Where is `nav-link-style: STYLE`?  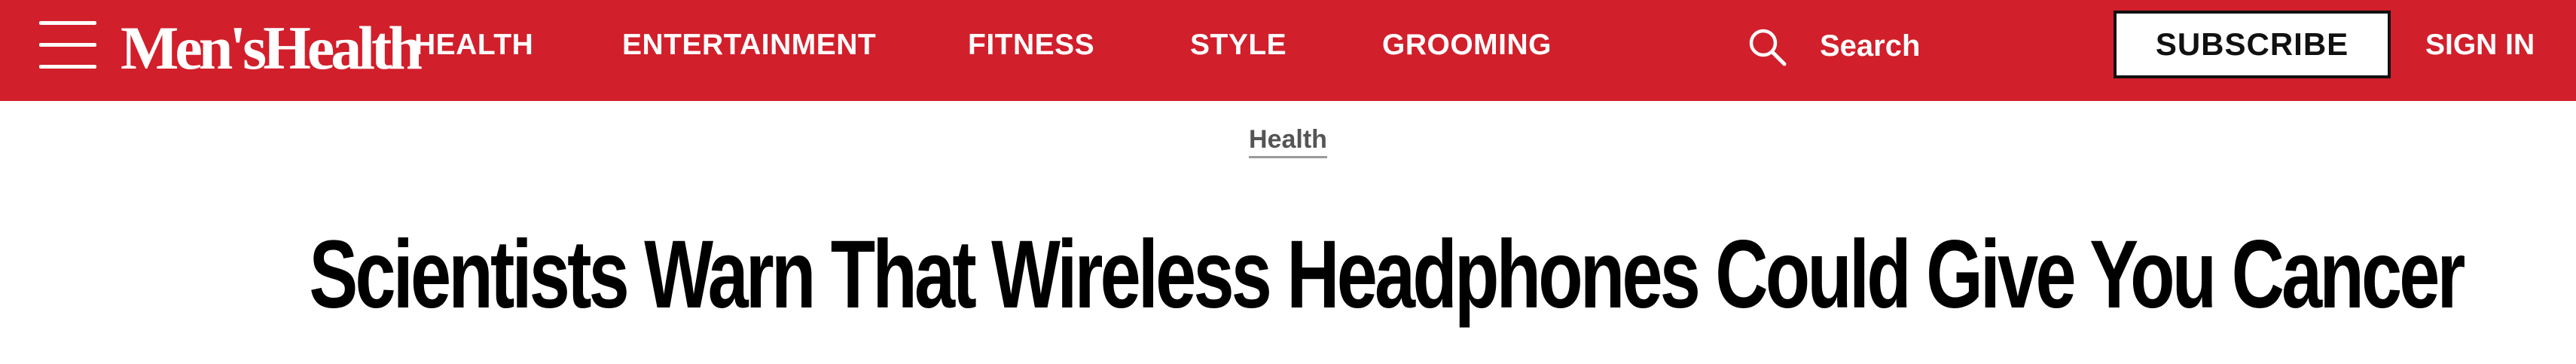
nav-link-style: STYLE is located at coordinates (1238, 45).